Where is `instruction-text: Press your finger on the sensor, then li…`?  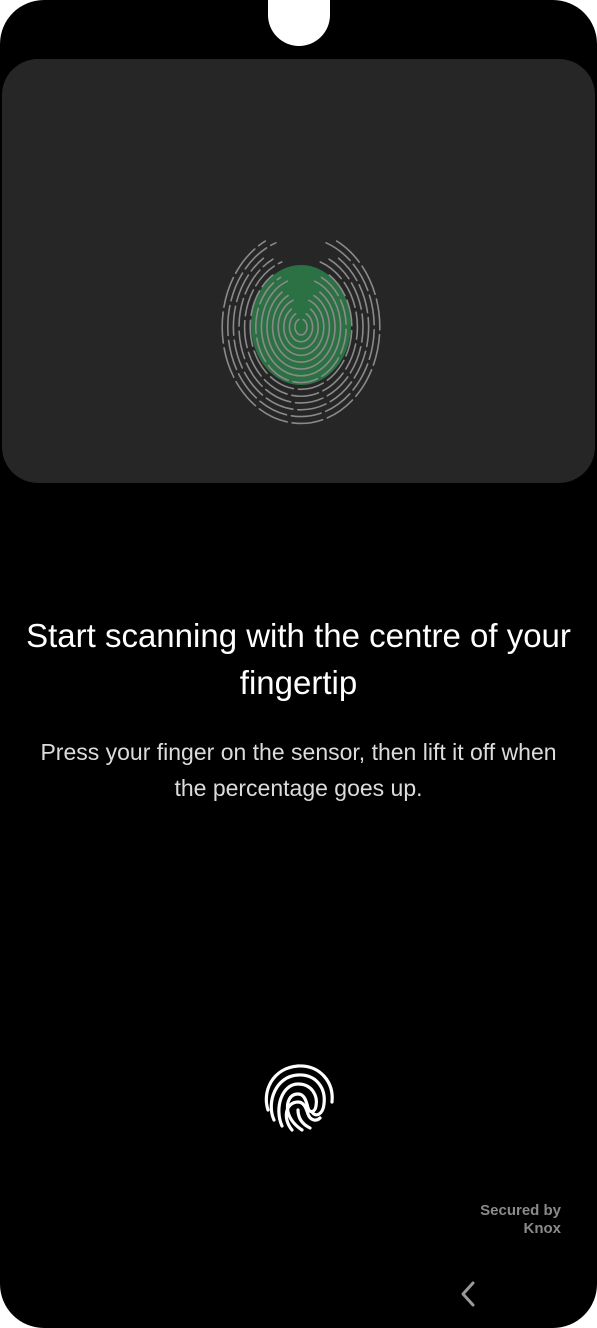 instruction-text: Press your finger on the sensor, then li… is located at coordinates (298, 770).